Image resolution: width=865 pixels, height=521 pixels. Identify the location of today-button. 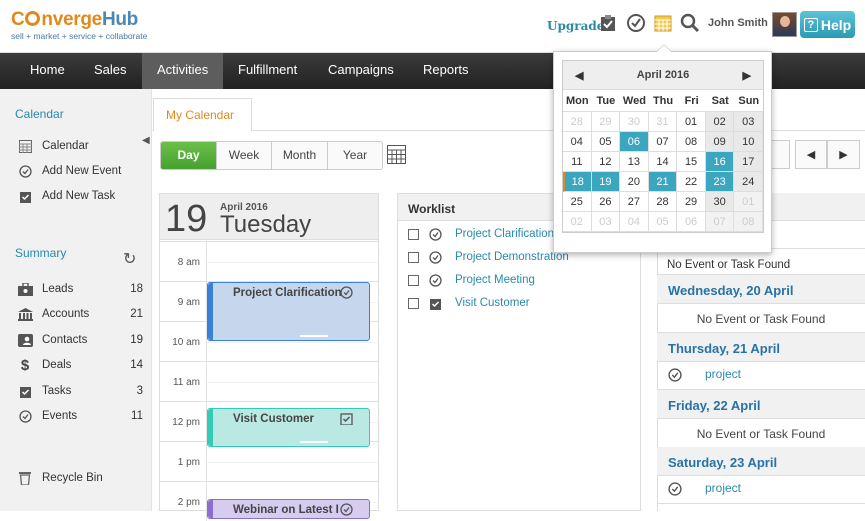
(780, 154).